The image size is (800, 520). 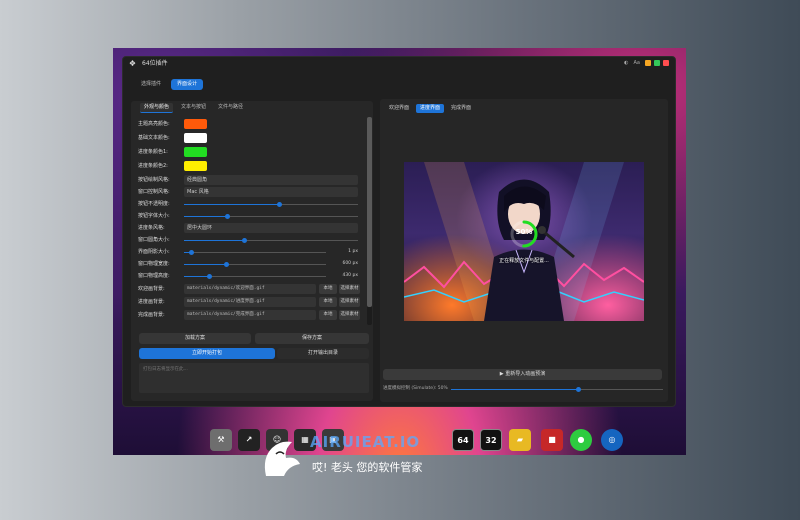 What do you see at coordinates (282, 458) in the screenshot?
I see `mascot-logo` at bounding box center [282, 458].